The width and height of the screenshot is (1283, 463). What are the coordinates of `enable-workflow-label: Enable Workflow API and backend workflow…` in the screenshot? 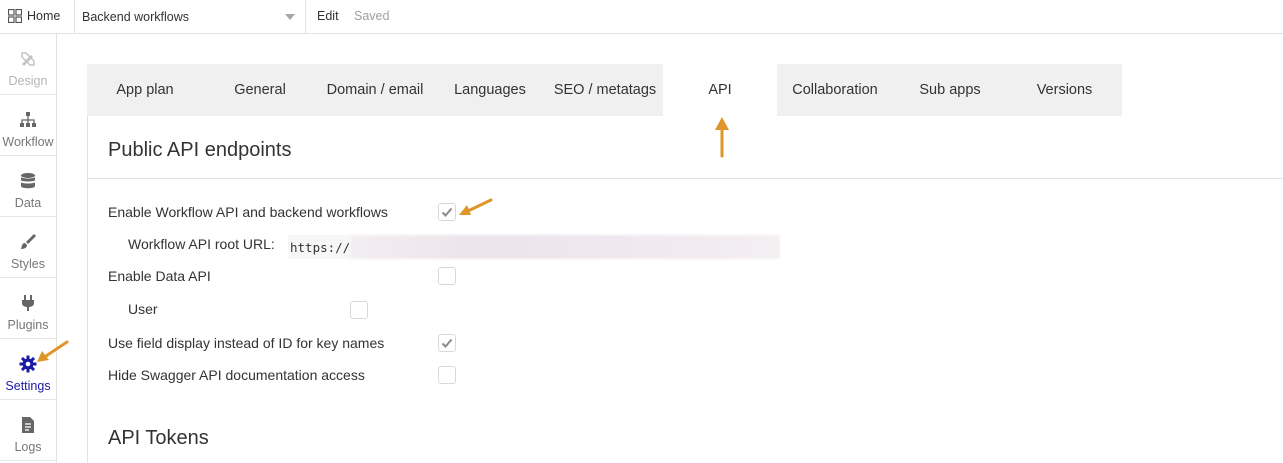 It's located at (248, 212).